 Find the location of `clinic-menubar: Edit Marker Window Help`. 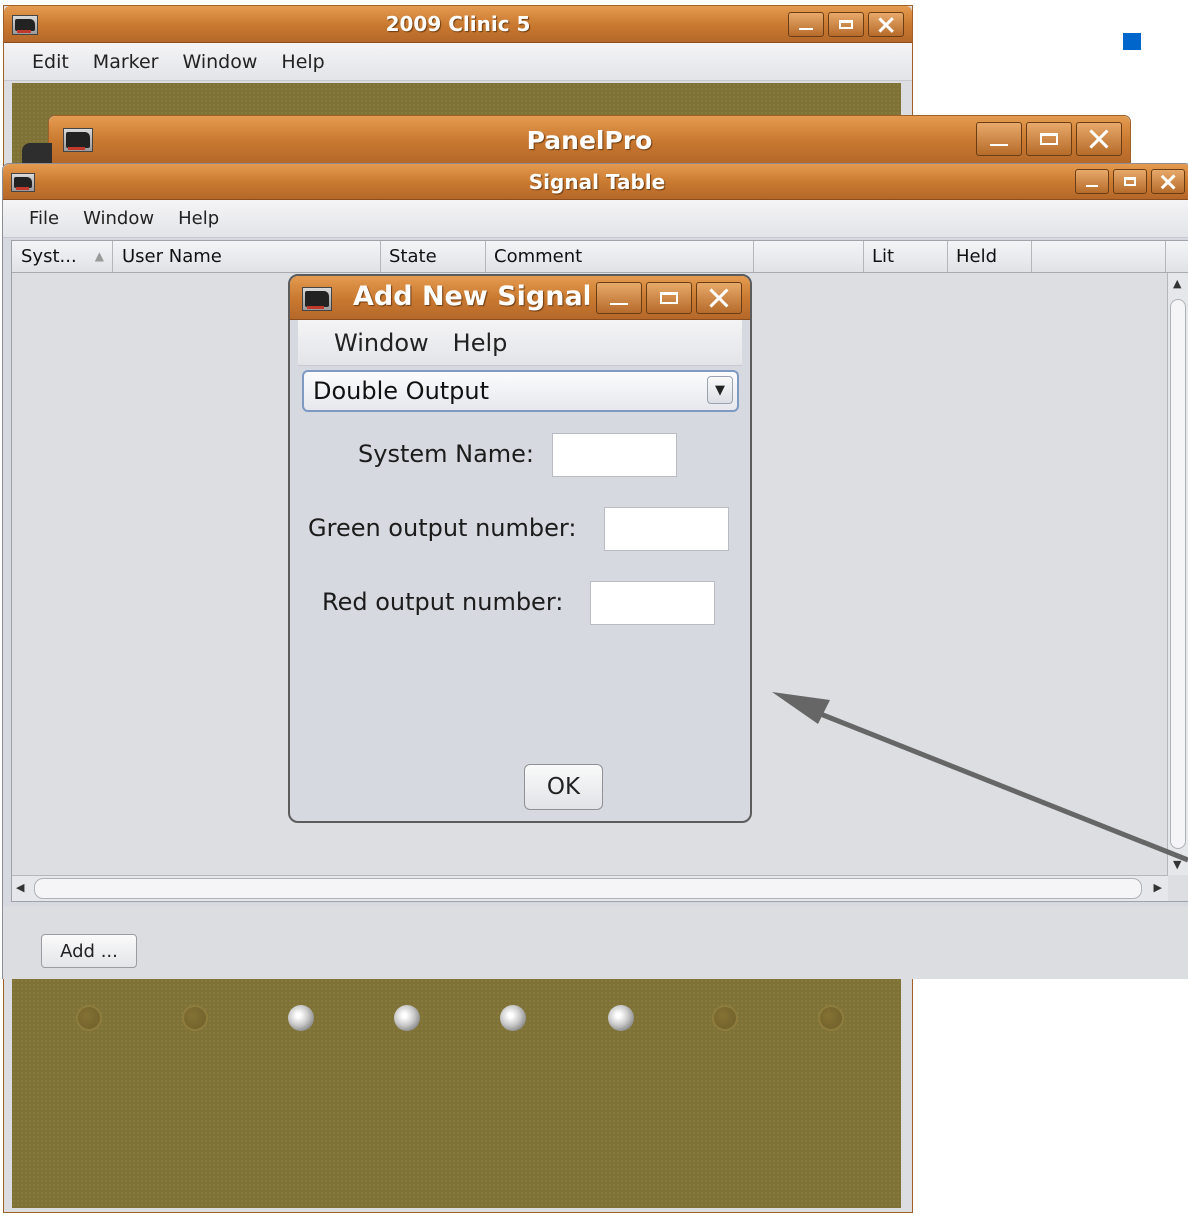

clinic-menubar: Edit Marker Window Help is located at coordinates (458, 62).